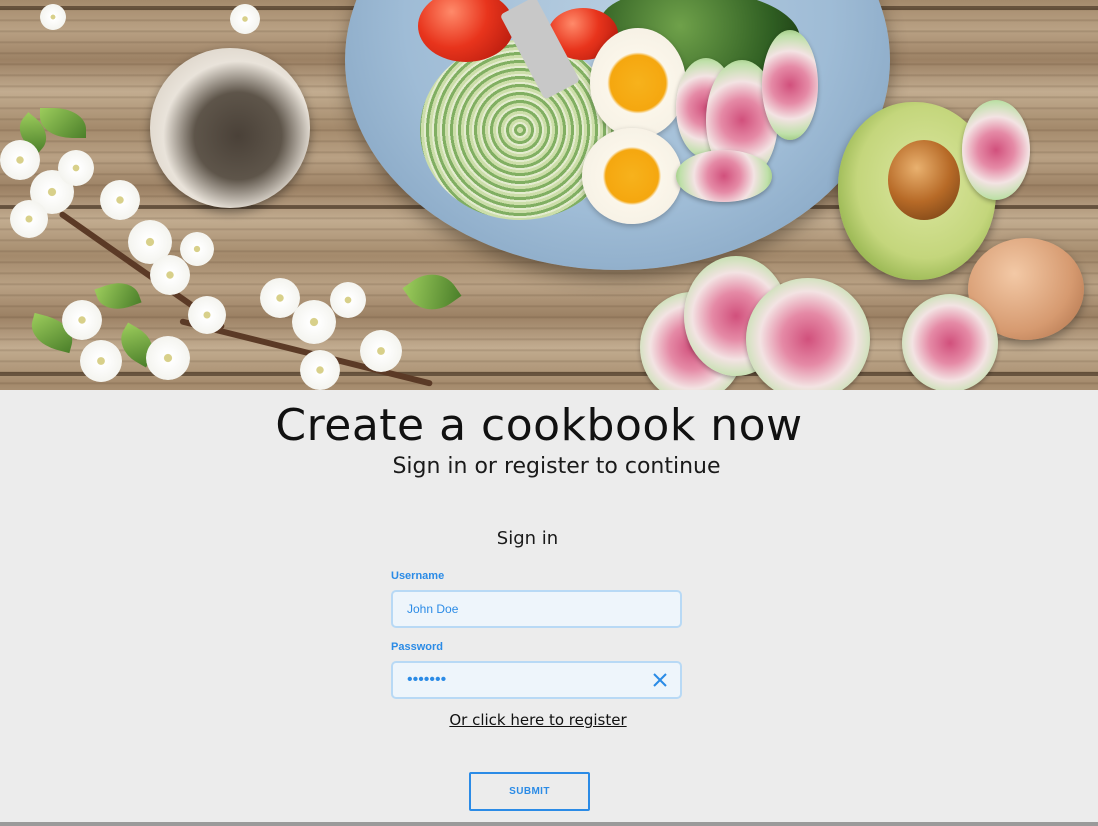  Describe the element at coordinates (417, 647) in the screenshot. I see `password-label: Password` at that location.